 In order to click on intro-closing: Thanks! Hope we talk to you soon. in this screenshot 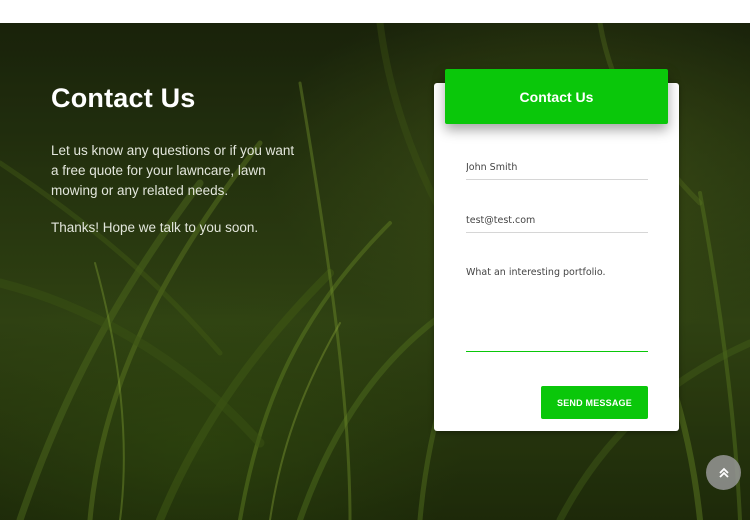, I will do `click(155, 227)`.